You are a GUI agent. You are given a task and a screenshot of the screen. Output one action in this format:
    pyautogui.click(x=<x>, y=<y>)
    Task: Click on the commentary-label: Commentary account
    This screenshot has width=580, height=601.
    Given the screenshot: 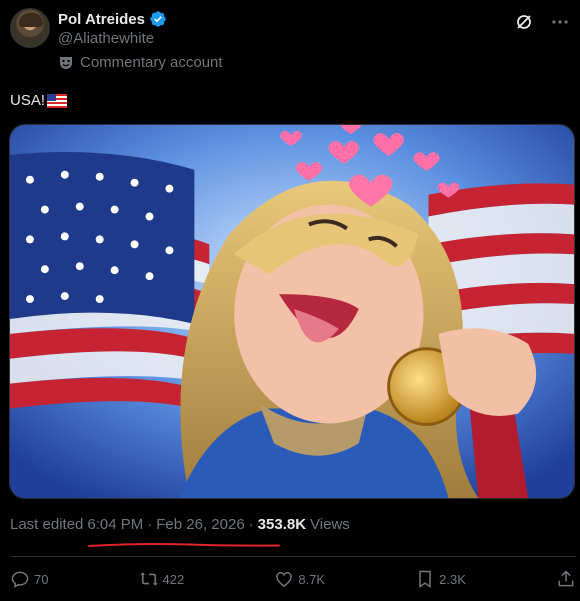 What is the action you would take?
    pyautogui.click(x=140, y=62)
    